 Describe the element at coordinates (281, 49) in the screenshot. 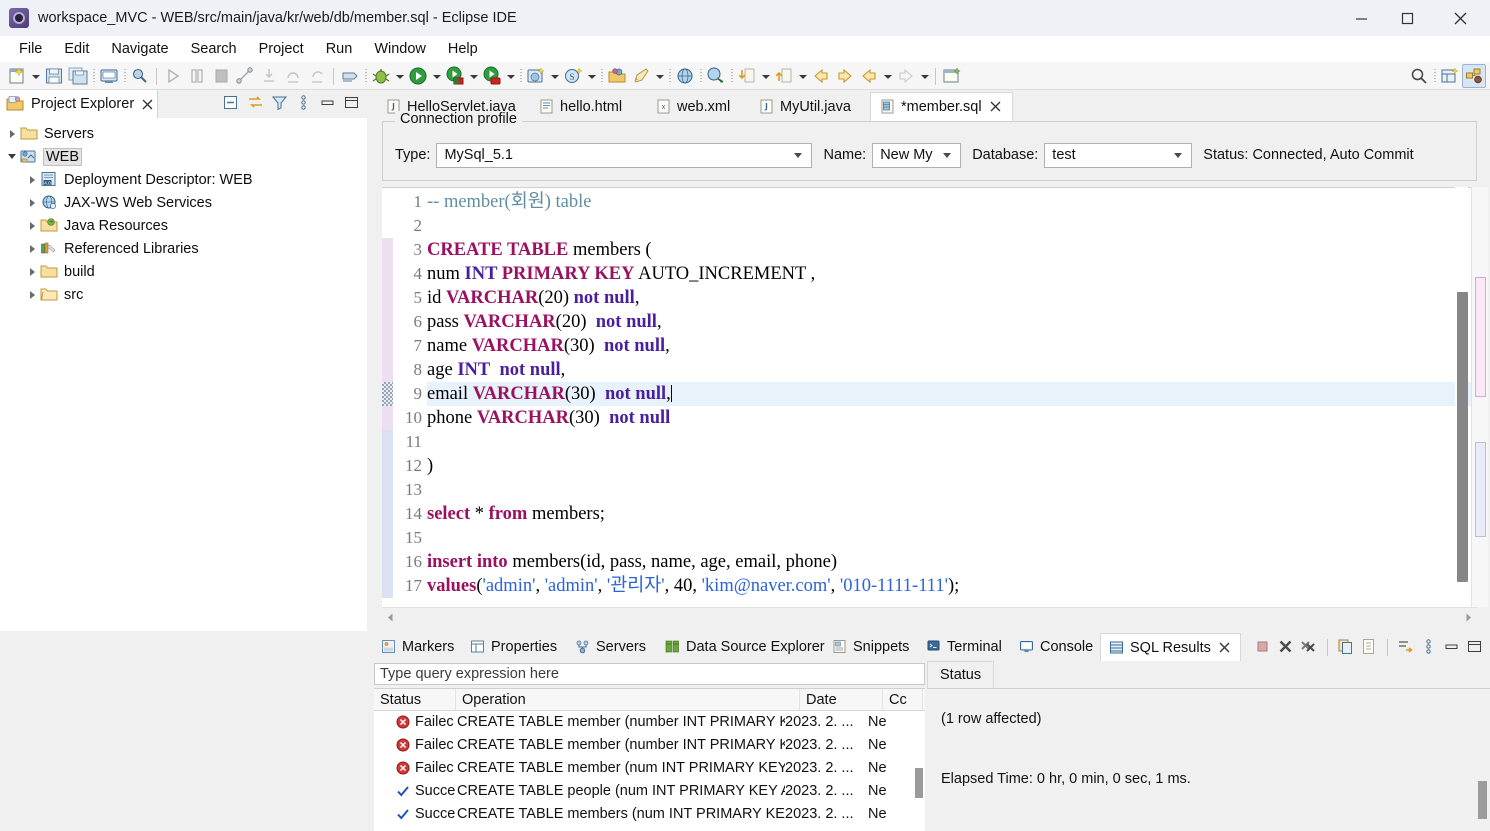

I see `menu-project: Project` at that location.